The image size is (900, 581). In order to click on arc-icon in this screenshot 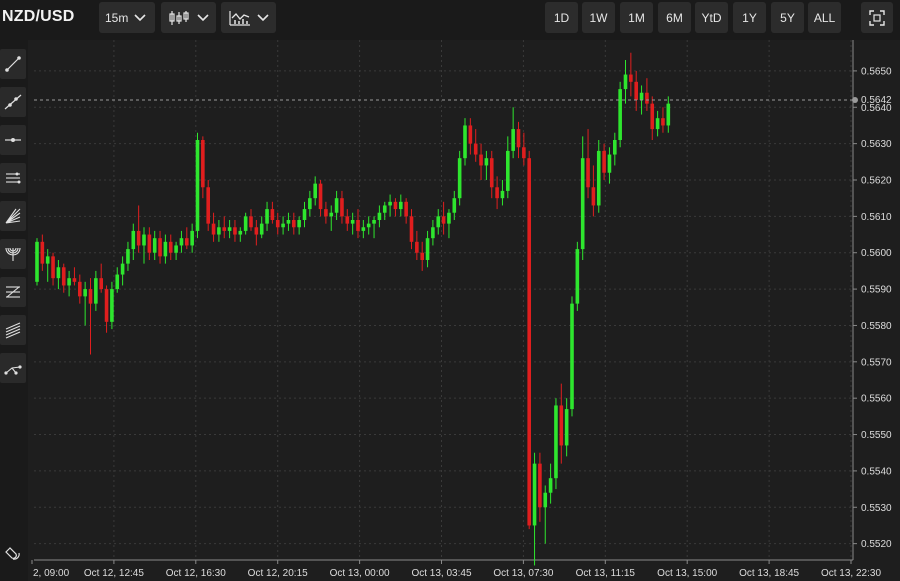, I will do `click(13, 254)`.